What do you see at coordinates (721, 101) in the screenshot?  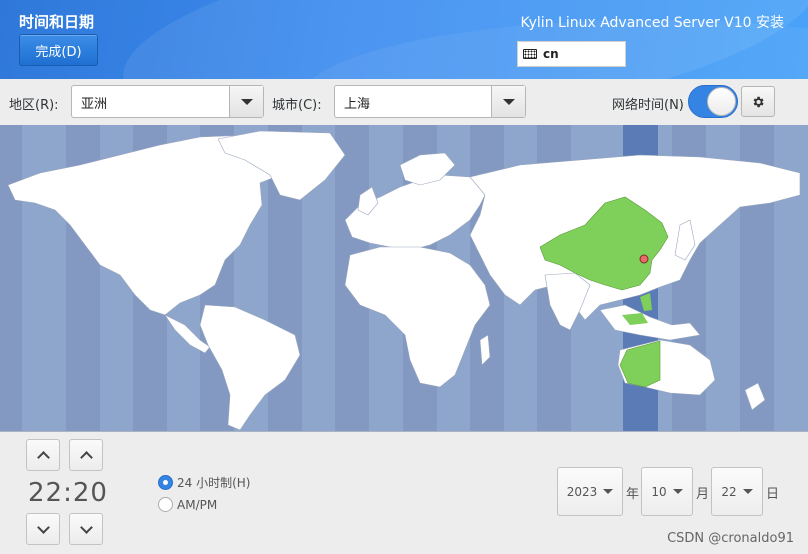 I see `switch-knob` at bounding box center [721, 101].